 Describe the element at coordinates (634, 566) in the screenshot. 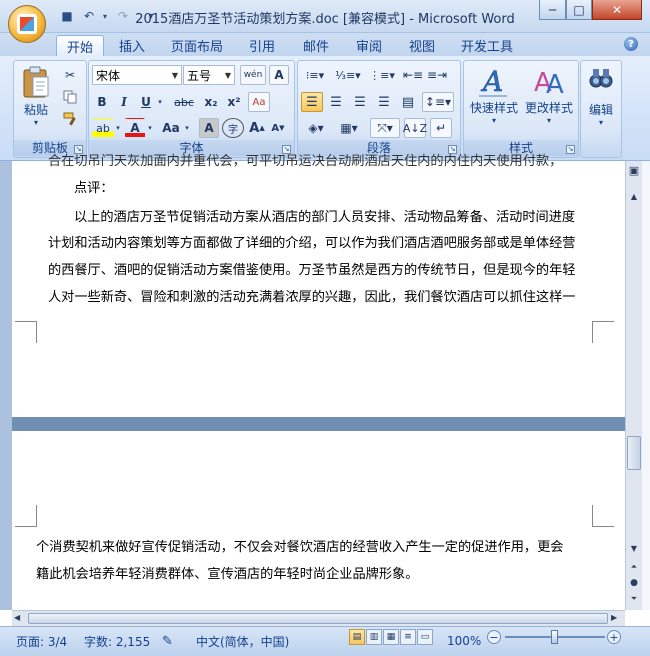

I see `previous-page-icon: ⏶` at that location.